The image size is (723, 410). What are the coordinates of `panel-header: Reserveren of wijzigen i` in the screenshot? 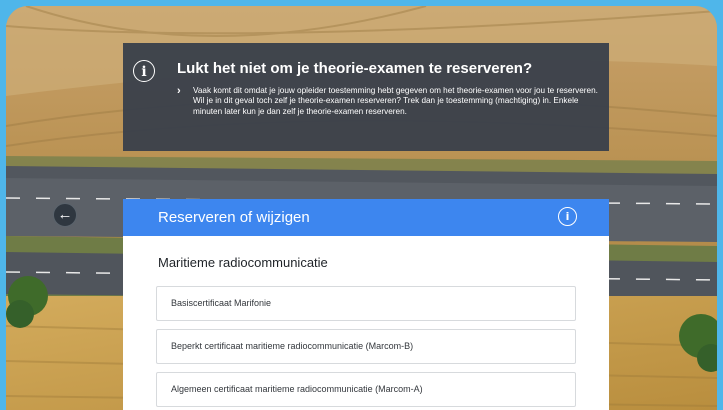 It's located at (366, 217).